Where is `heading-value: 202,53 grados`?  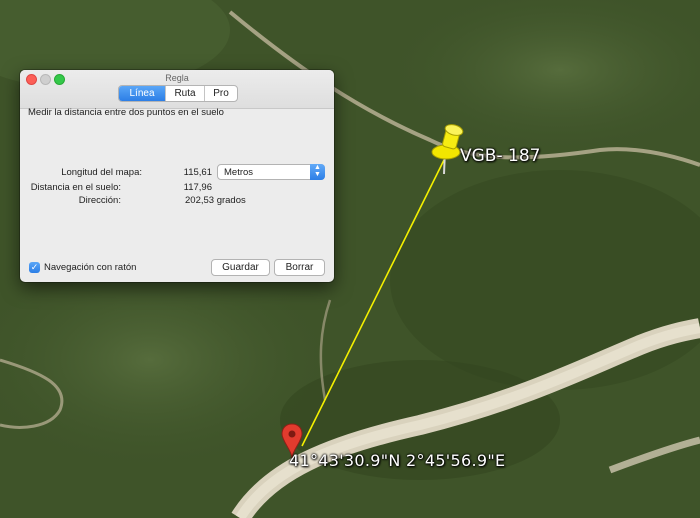 heading-value: 202,53 grados is located at coordinates (215, 200).